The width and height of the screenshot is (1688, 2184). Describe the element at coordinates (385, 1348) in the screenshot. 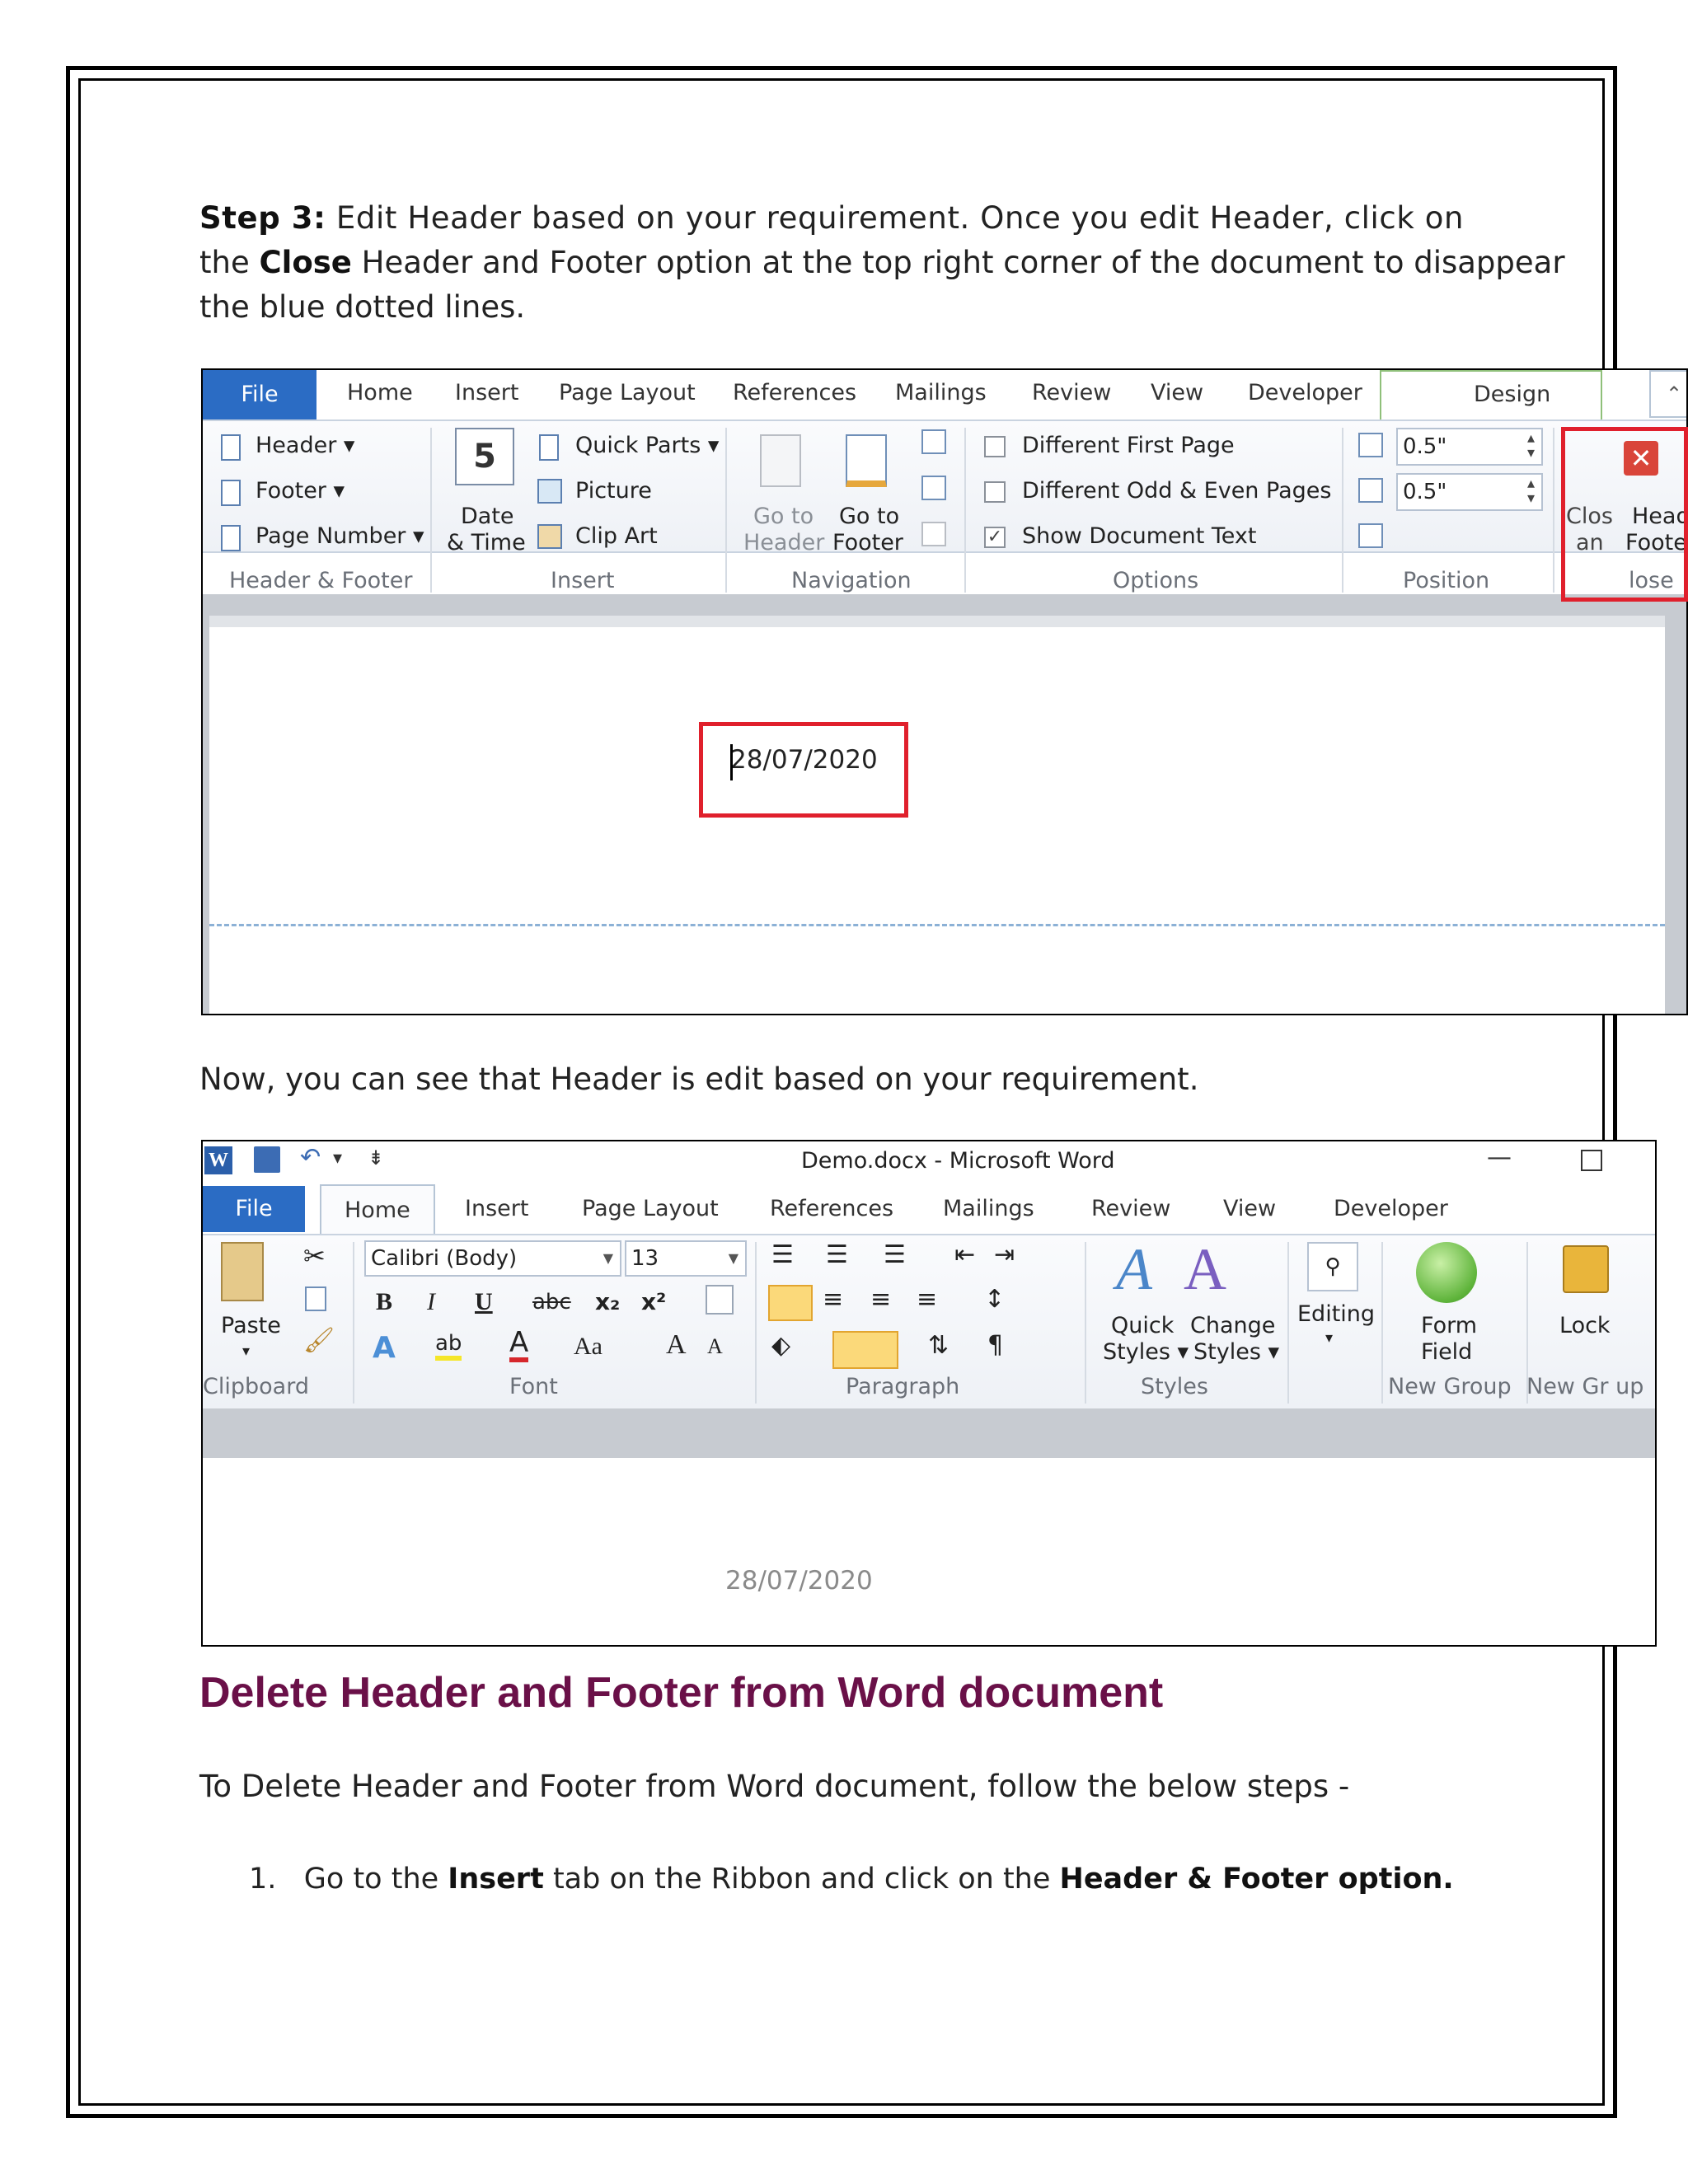

I see `text-effects-icon: A` at that location.